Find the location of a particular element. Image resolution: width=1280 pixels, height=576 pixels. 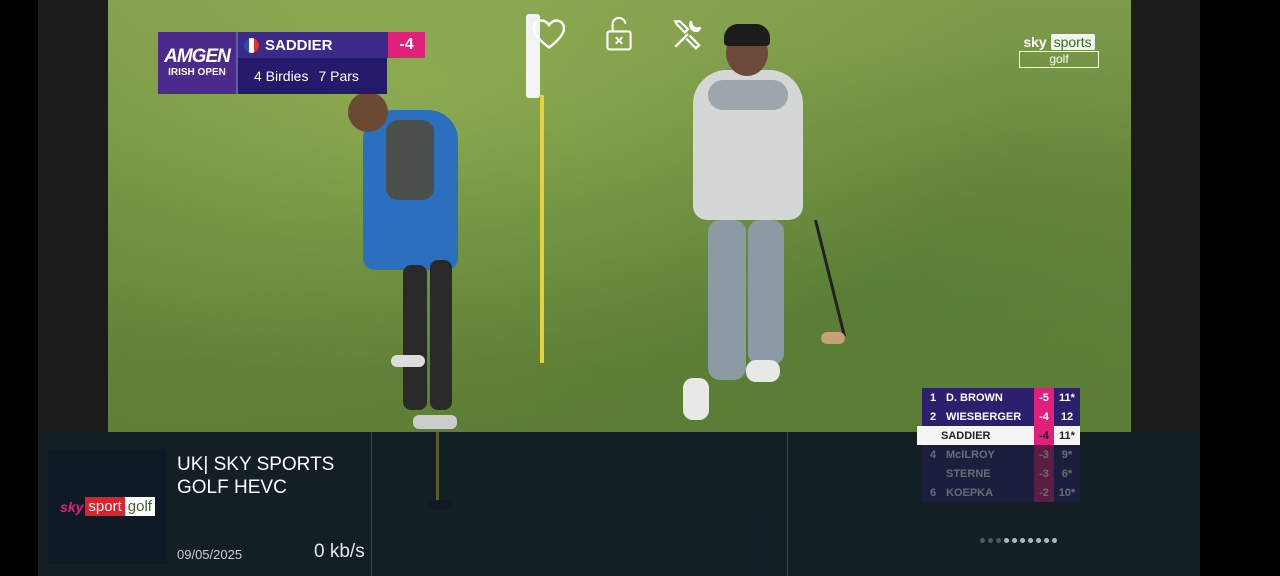

birdies-count: 4 Birdies is located at coordinates (281, 76).